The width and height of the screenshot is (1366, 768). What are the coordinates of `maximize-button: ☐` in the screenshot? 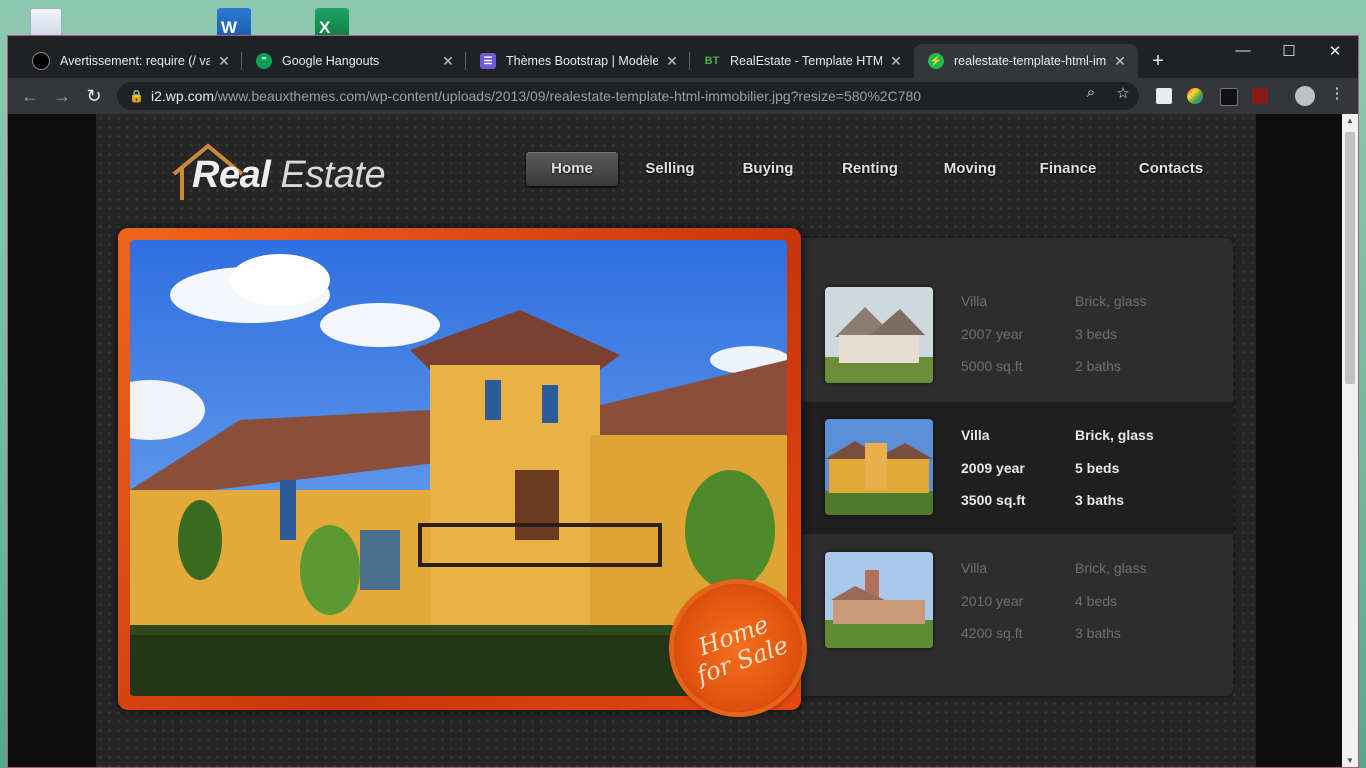 It's located at (1289, 51).